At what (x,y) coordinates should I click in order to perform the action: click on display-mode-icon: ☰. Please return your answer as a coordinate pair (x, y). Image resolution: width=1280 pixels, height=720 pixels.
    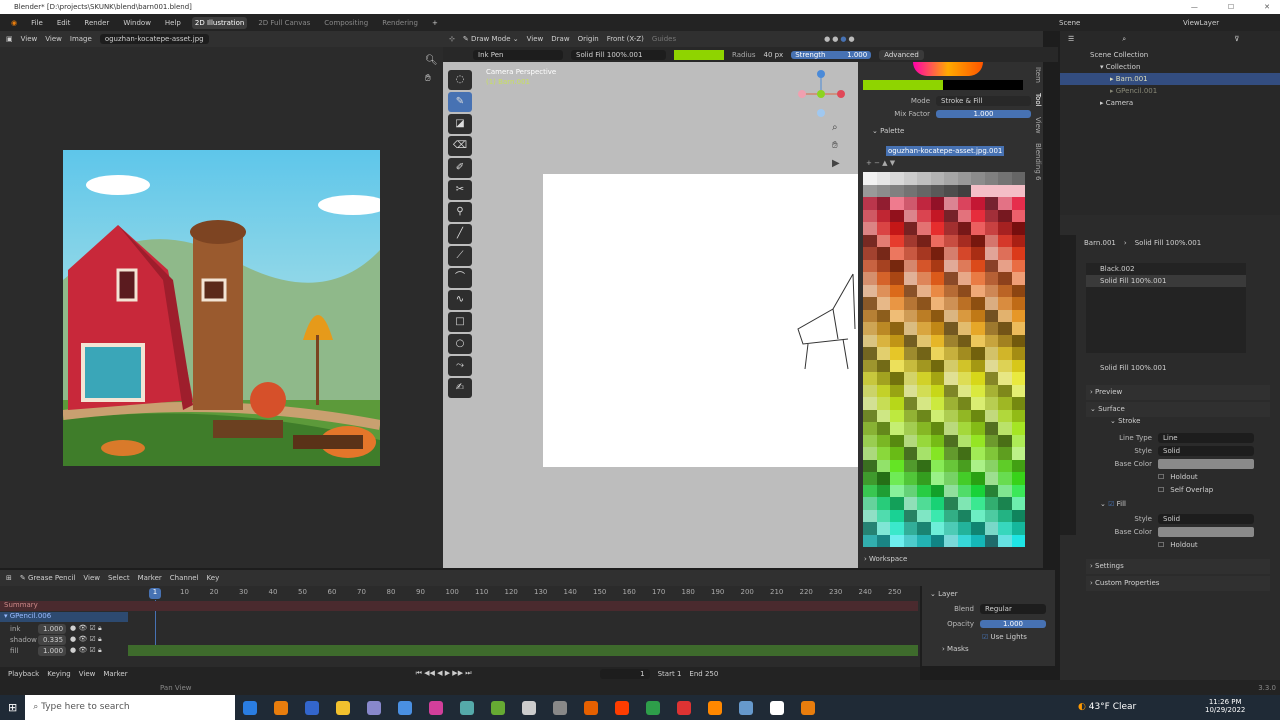
    Looking at the image, I should click on (1071, 39).